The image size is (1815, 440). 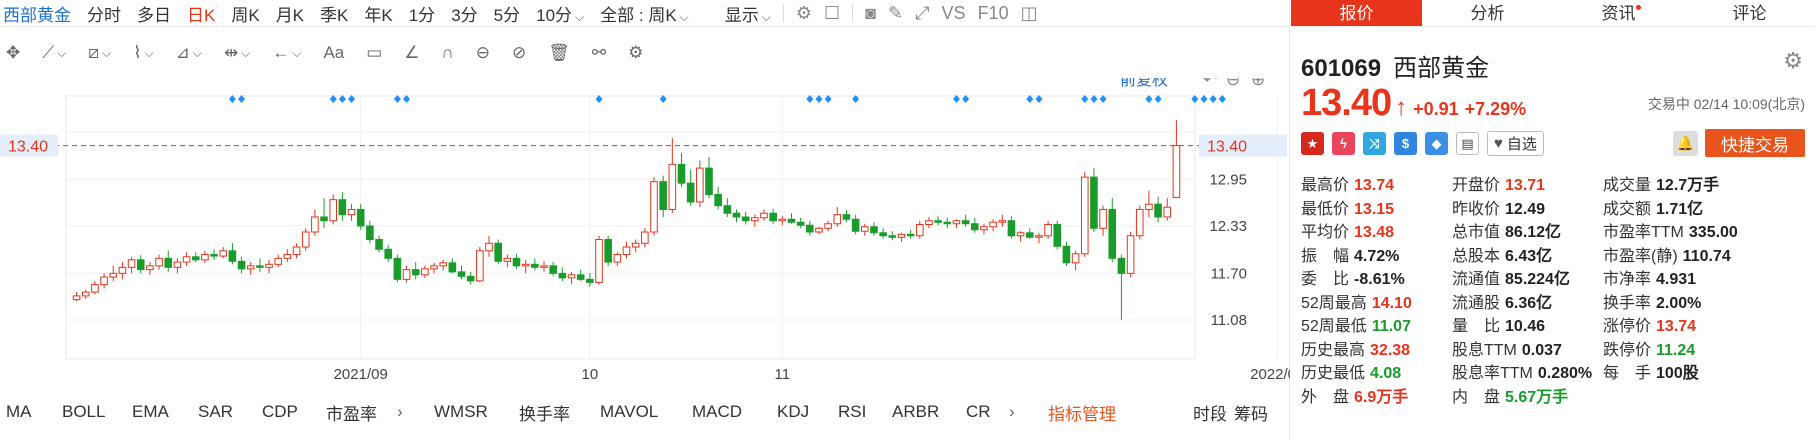 I want to click on f10-button: F10, so click(x=993, y=13).